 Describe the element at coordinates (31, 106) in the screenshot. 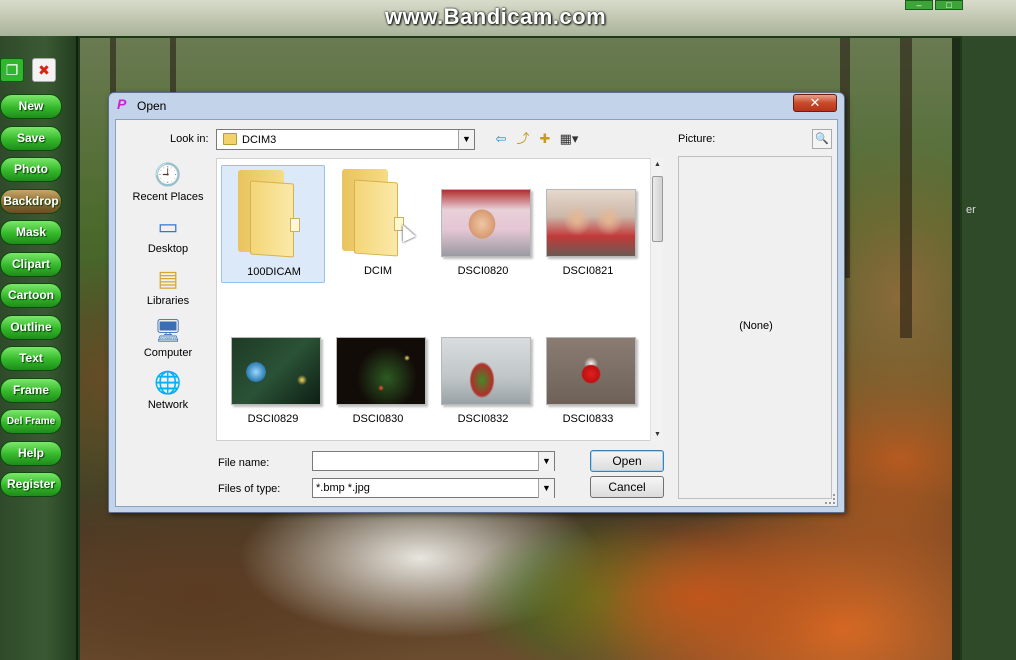

I see `new-button: New` at that location.